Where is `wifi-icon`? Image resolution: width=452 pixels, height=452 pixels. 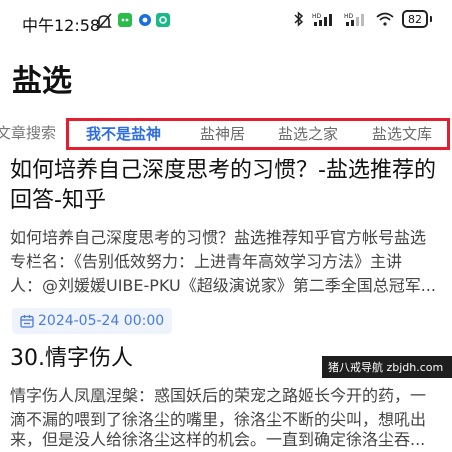 wifi-icon is located at coordinates (385, 19).